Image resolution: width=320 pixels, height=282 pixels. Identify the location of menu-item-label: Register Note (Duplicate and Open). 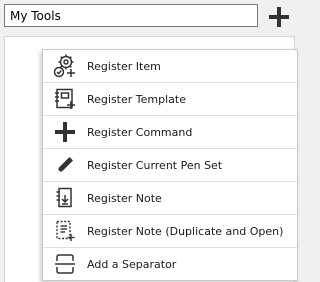
(185, 231).